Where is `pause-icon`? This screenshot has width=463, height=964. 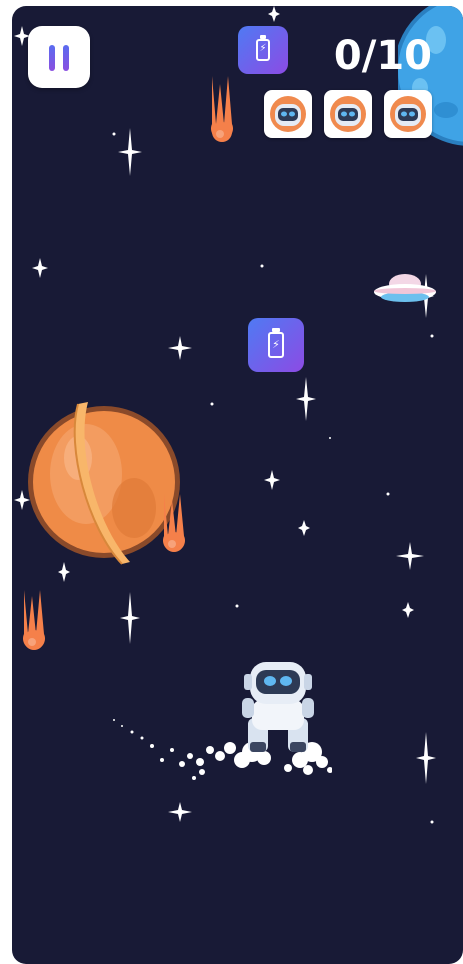
pause-icon is located at coordinates (59, 57).